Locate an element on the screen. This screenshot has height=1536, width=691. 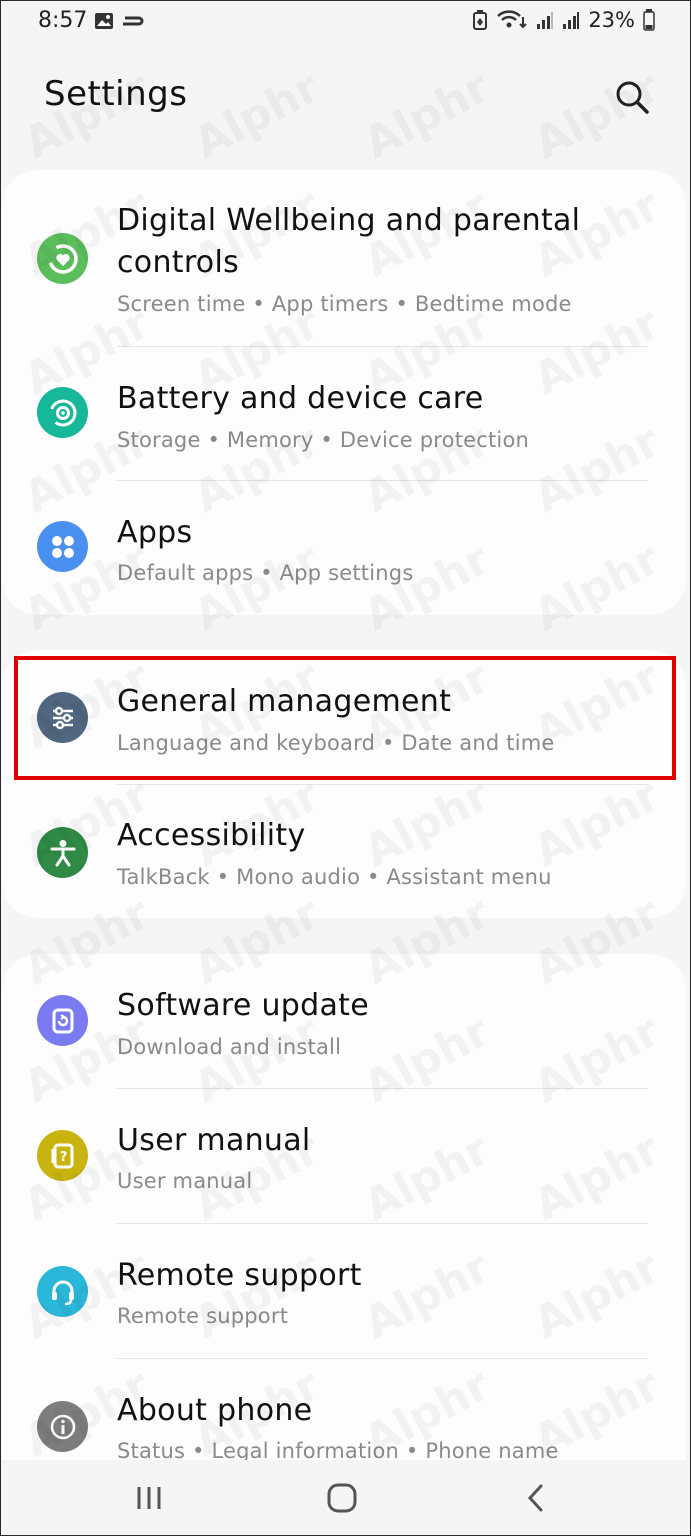
digital-wellbeing-icon is located at coordinates (62, 258).